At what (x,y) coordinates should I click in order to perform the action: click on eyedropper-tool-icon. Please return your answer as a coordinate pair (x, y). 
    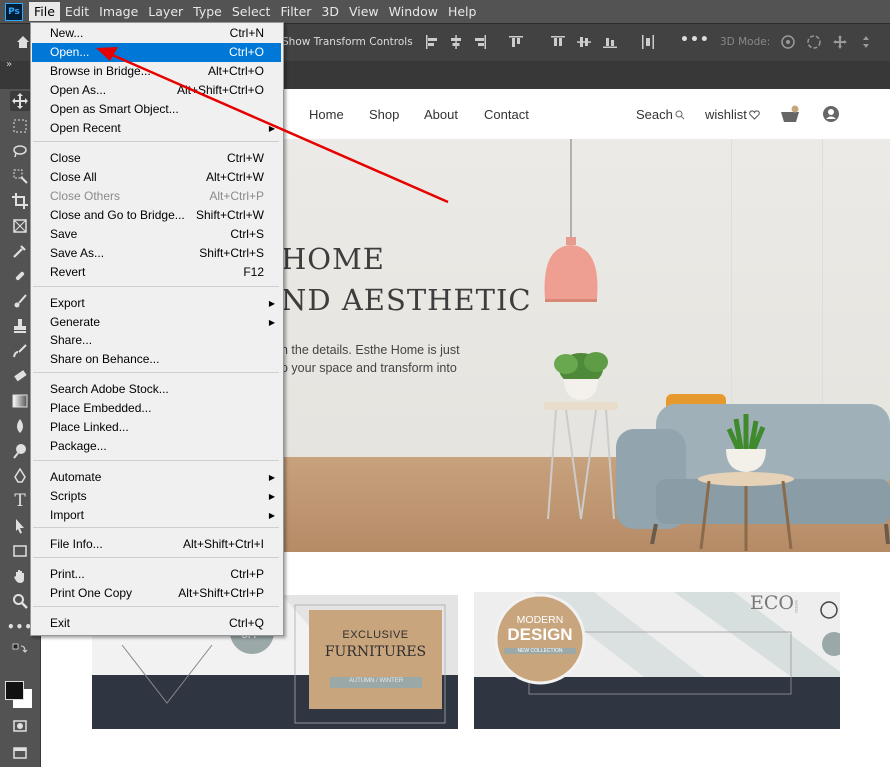
    Looking at the image, I should click on (20, 251).